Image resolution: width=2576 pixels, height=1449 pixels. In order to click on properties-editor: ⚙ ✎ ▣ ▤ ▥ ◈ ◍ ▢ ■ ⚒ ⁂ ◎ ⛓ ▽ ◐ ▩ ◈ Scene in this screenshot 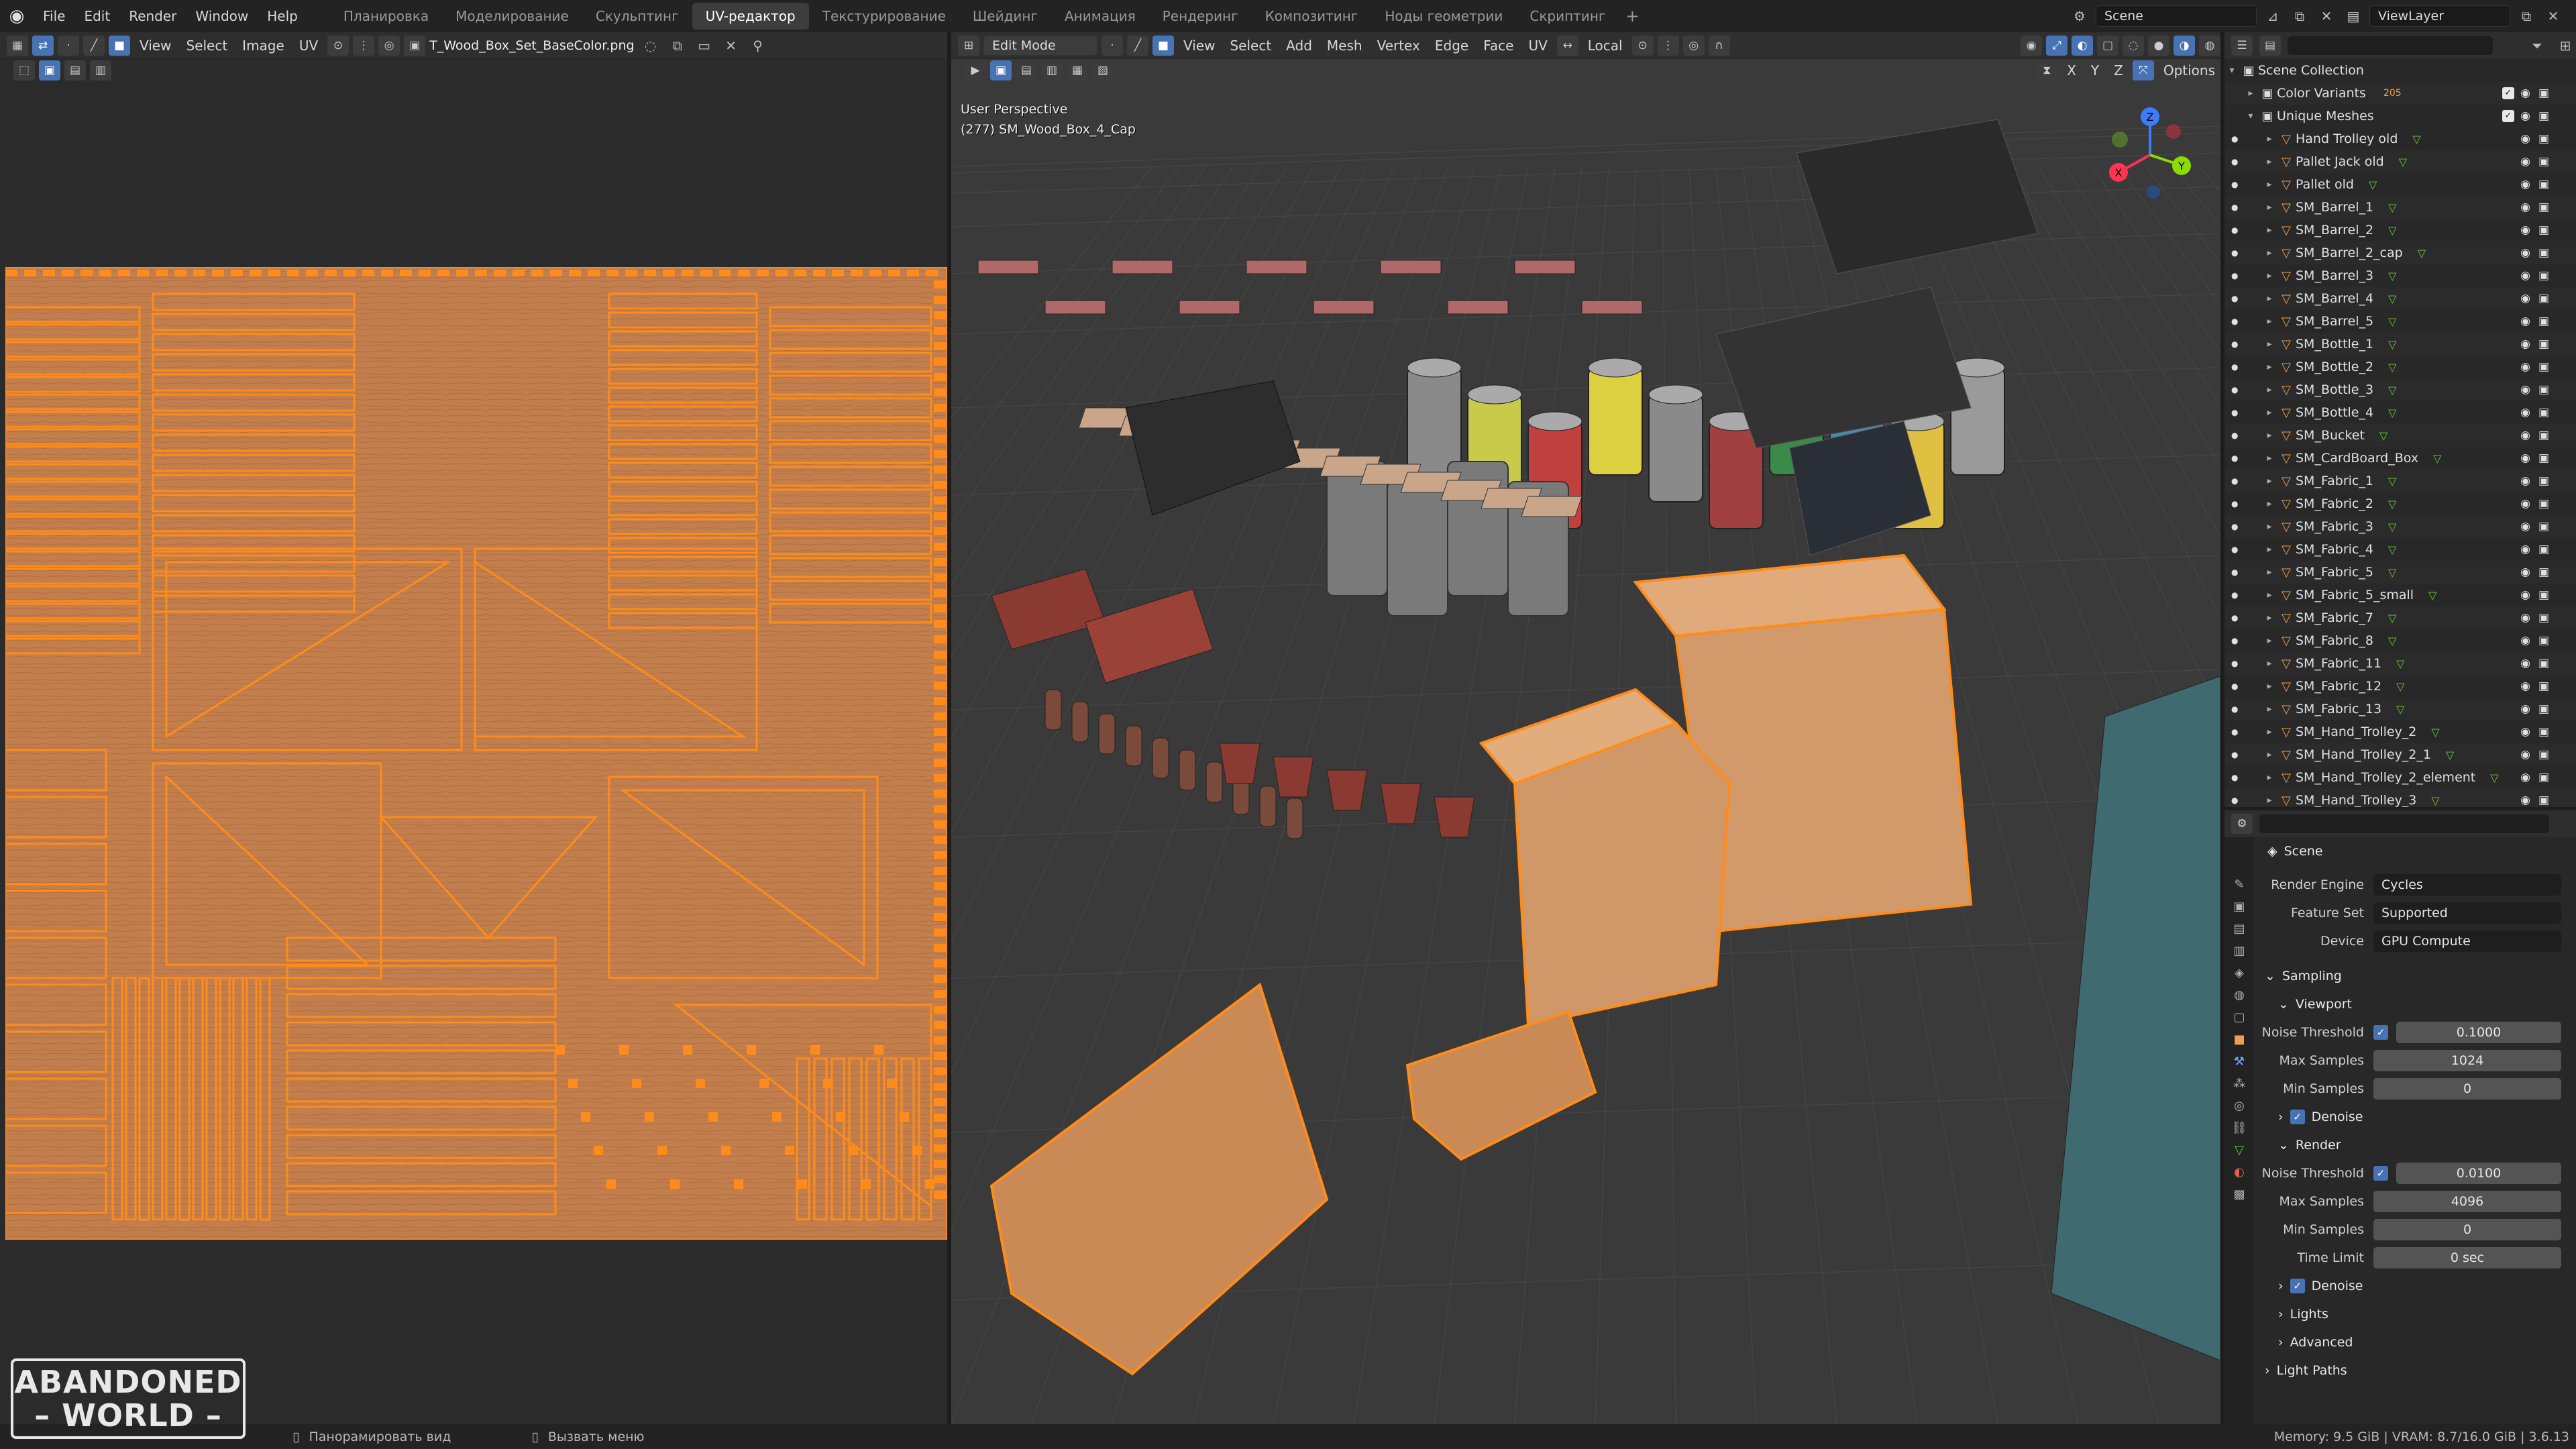, I will do `click(2400, 1117)`.